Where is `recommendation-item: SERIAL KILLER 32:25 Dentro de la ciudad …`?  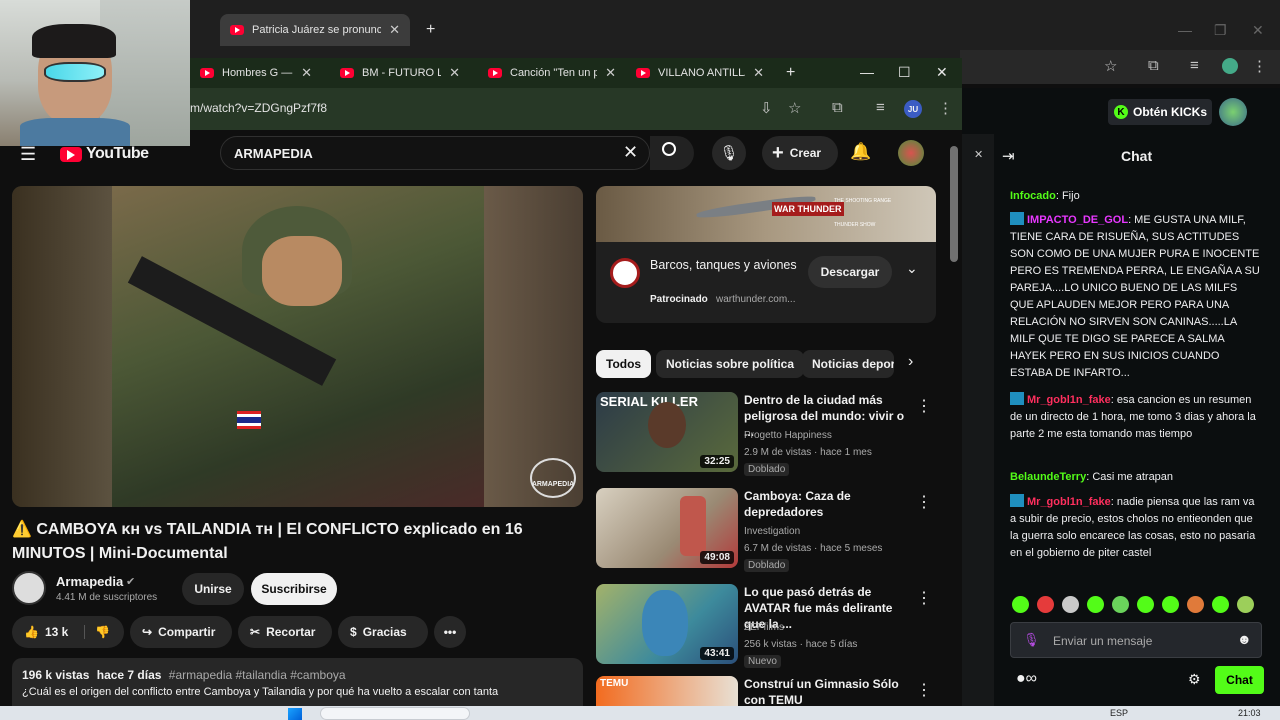
recommendation-item: SERIAL KILLER 32:25 Dentro de la ciudad … is located at coordinates (766, 434).